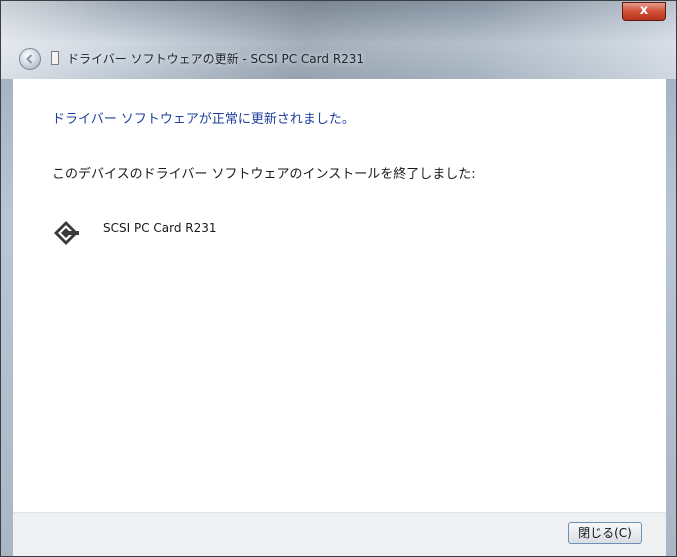 The width and height of the screenshot is (677, 557). Describe the element at coordinates (605, 533) in the screenshot. I see `close-button: 閉じる(C)` at that location.